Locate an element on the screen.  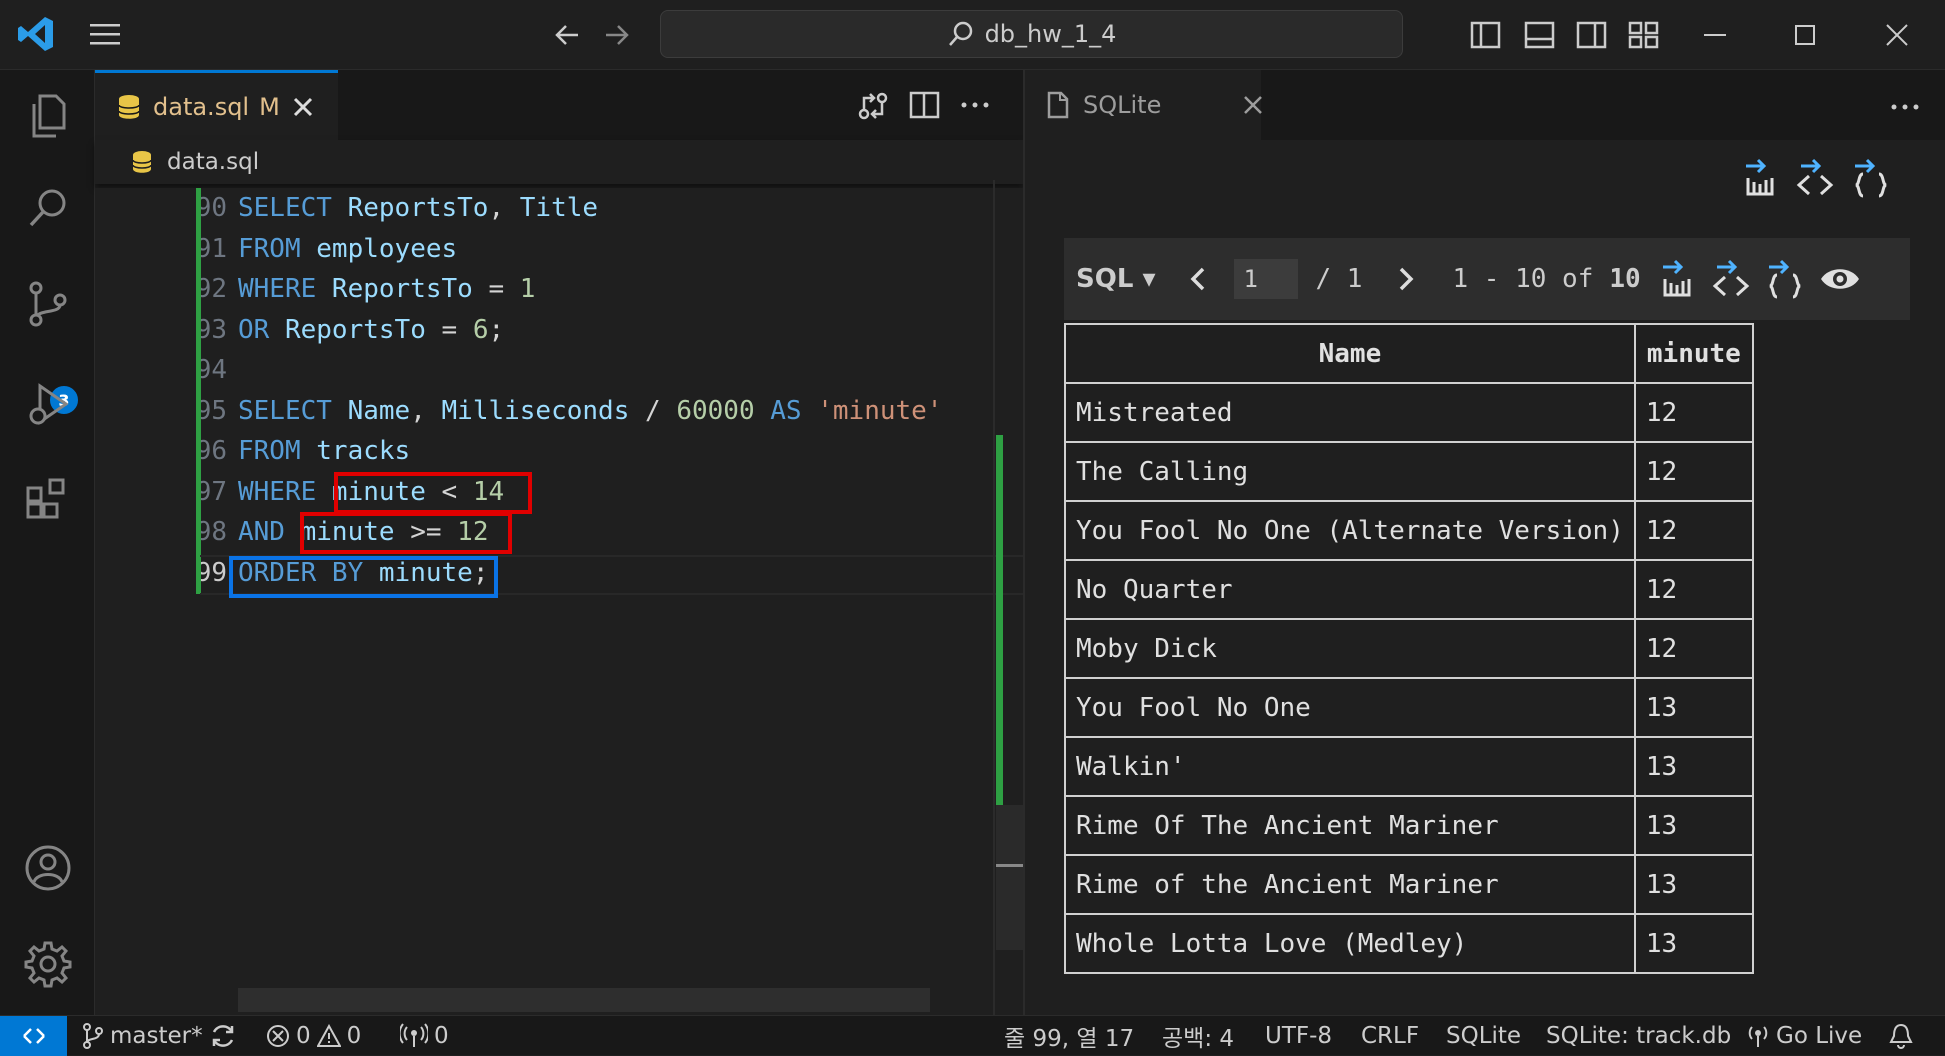
branch-indicator: master* is located at coordinates (159, 1036).